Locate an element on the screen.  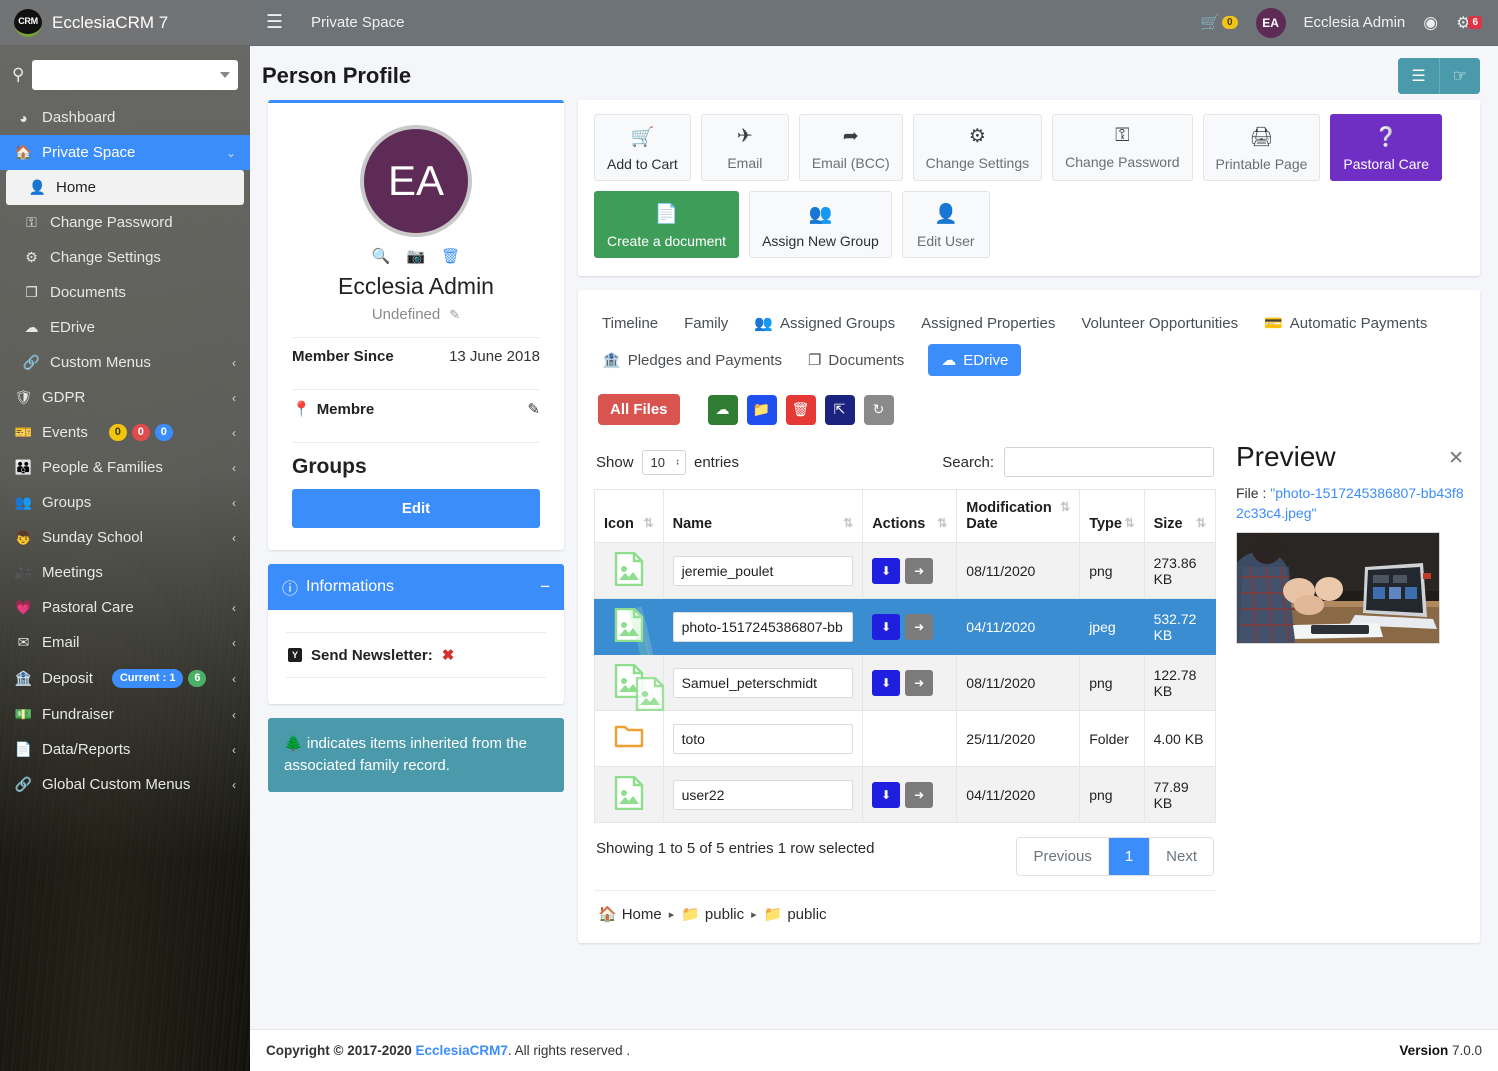
printable-page-button: 🖨 Printable Page is located at coordinates (1261, 147).